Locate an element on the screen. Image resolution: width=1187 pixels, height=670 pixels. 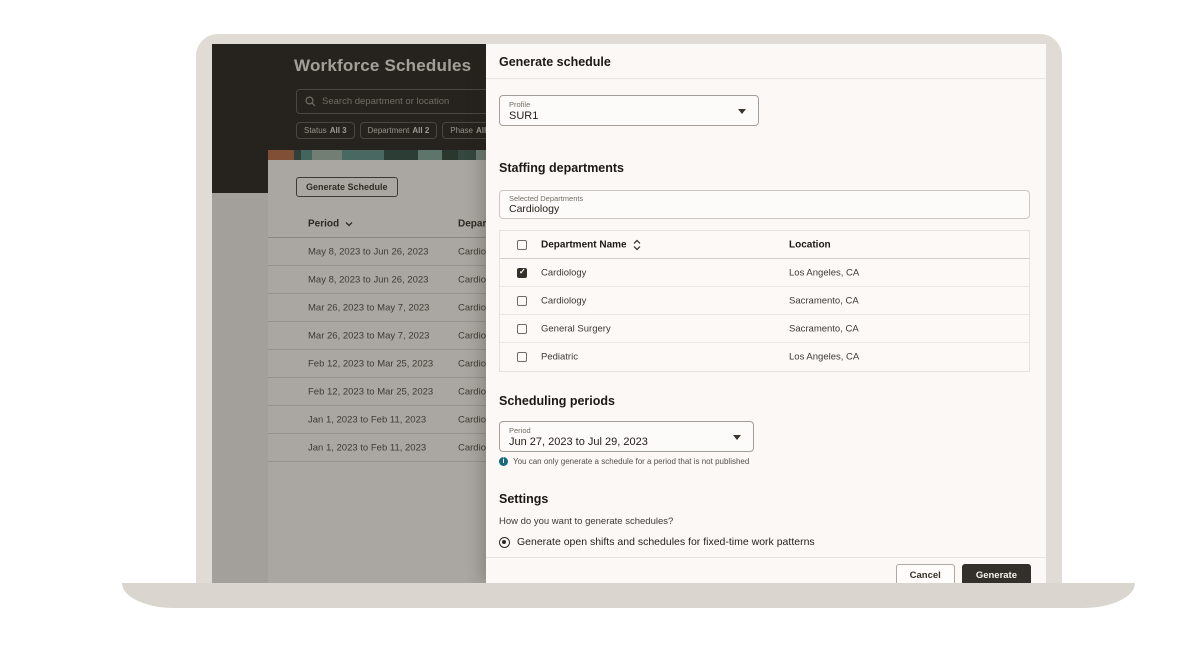
period-value: Jun 27, 2023 to Jul 29, 2023 is located at coordinates (578, 442).